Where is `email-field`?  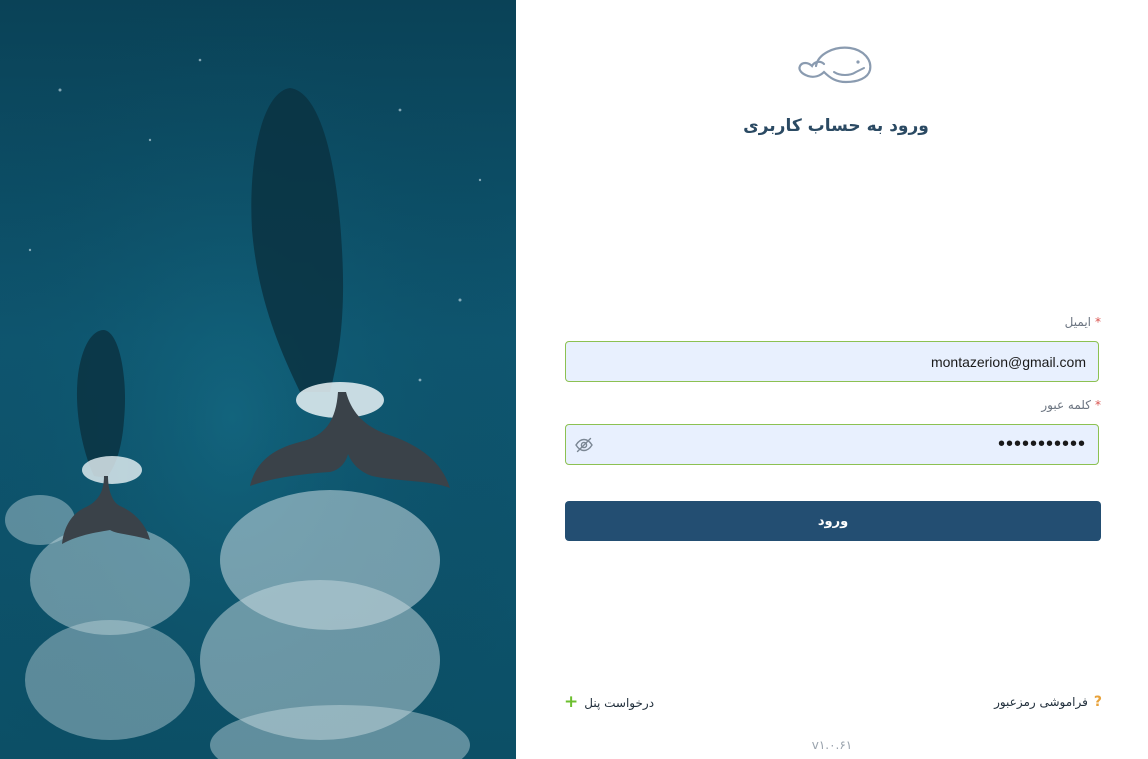
email-field is located at coordinates (832, 361).